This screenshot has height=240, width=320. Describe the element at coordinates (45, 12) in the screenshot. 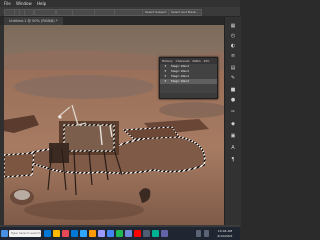

I see `sample-size-dropdown` at that location.